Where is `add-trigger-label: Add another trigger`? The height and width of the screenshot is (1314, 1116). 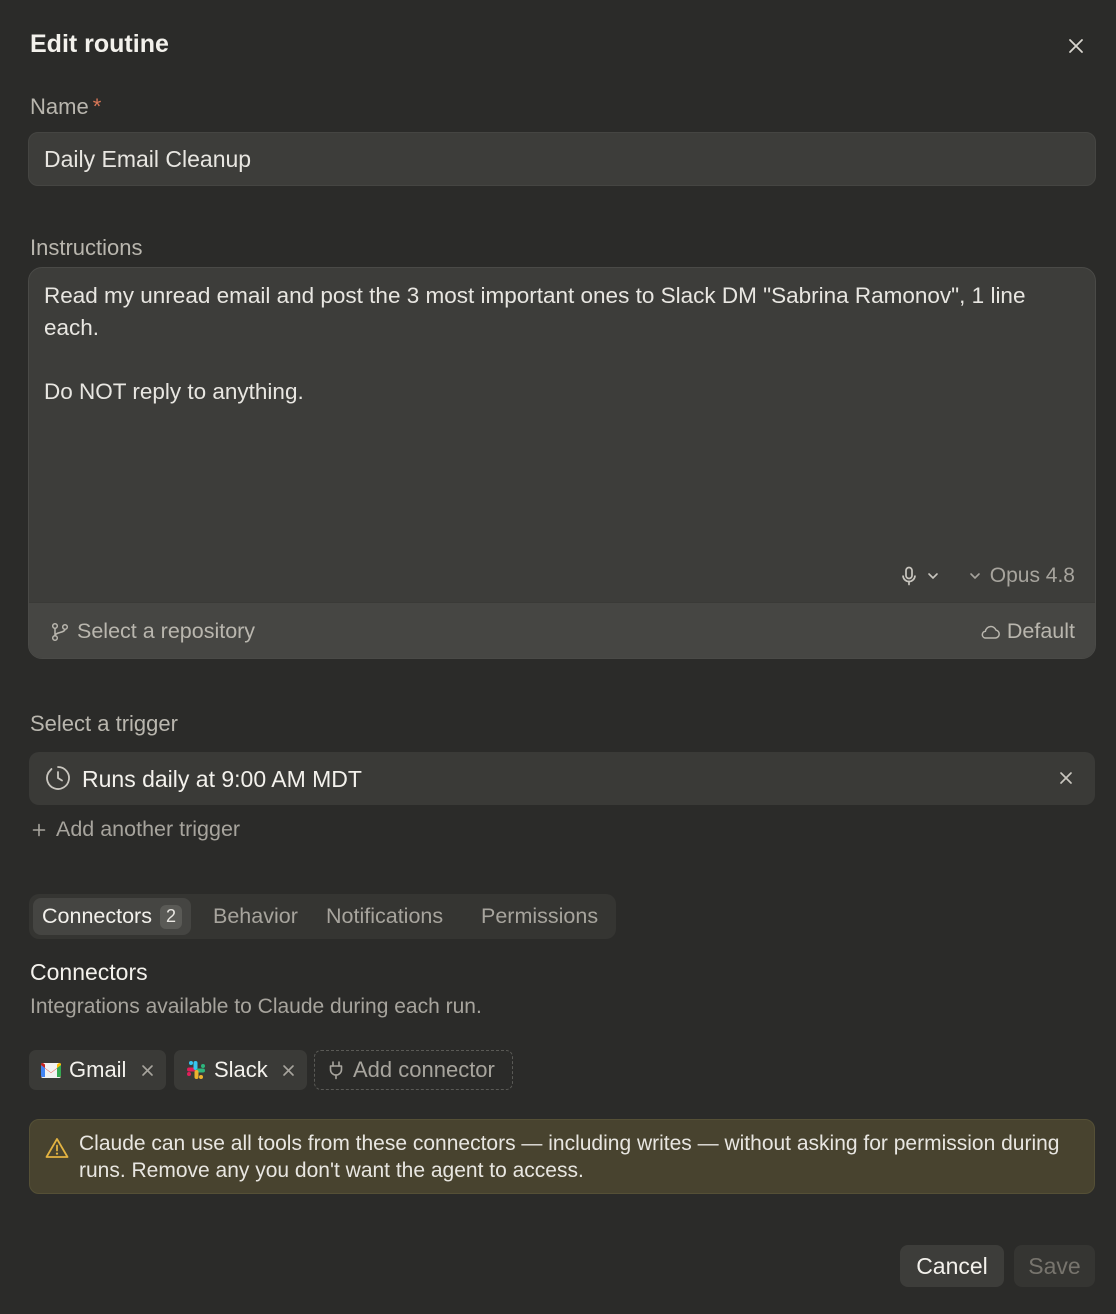 add-trigger-label: Add another trigger is located at coordinates (148, 829).